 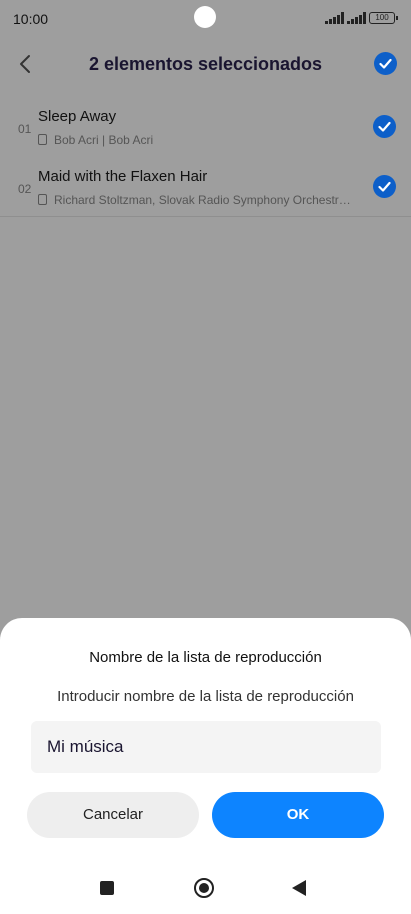 I want to click on song-title: Sleep Away, so click(x=77, y=116).